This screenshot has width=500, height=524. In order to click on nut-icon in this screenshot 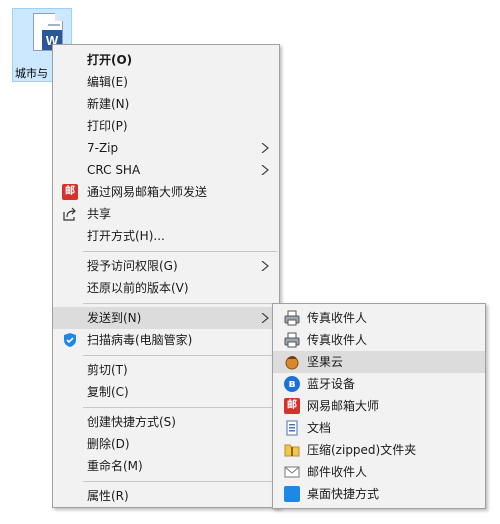, I will do `click(292, 363)`.